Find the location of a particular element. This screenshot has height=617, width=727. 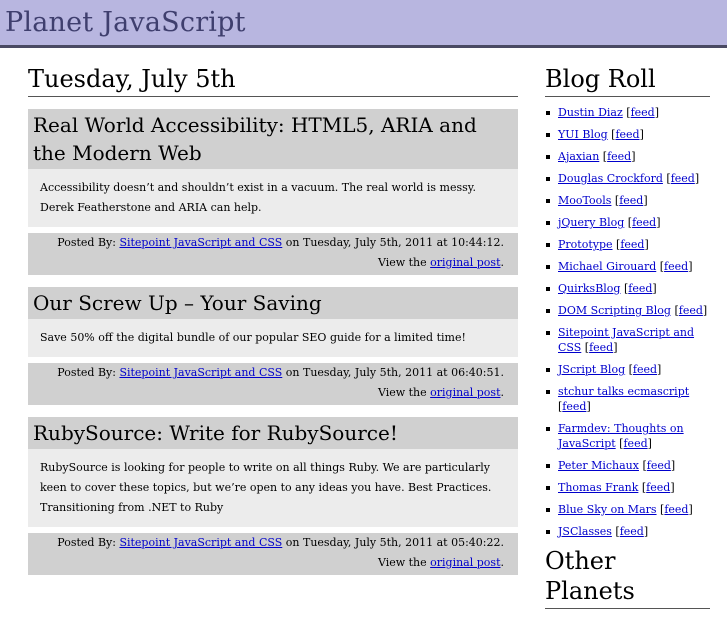

blogroll-item: jQuery Blog [feed] is located at coordinates (627, 222).